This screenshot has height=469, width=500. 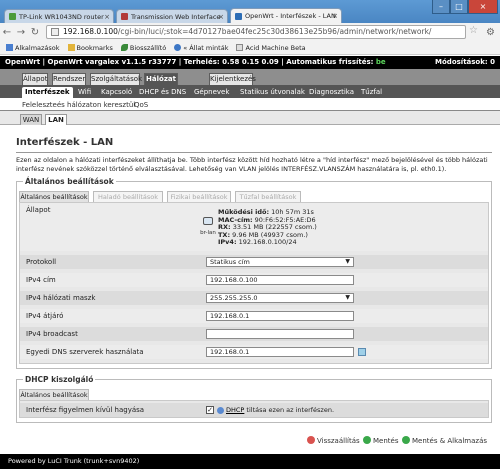 I want to click on ignore-interface-checkbox: ✓, so click(x=210, y=410).